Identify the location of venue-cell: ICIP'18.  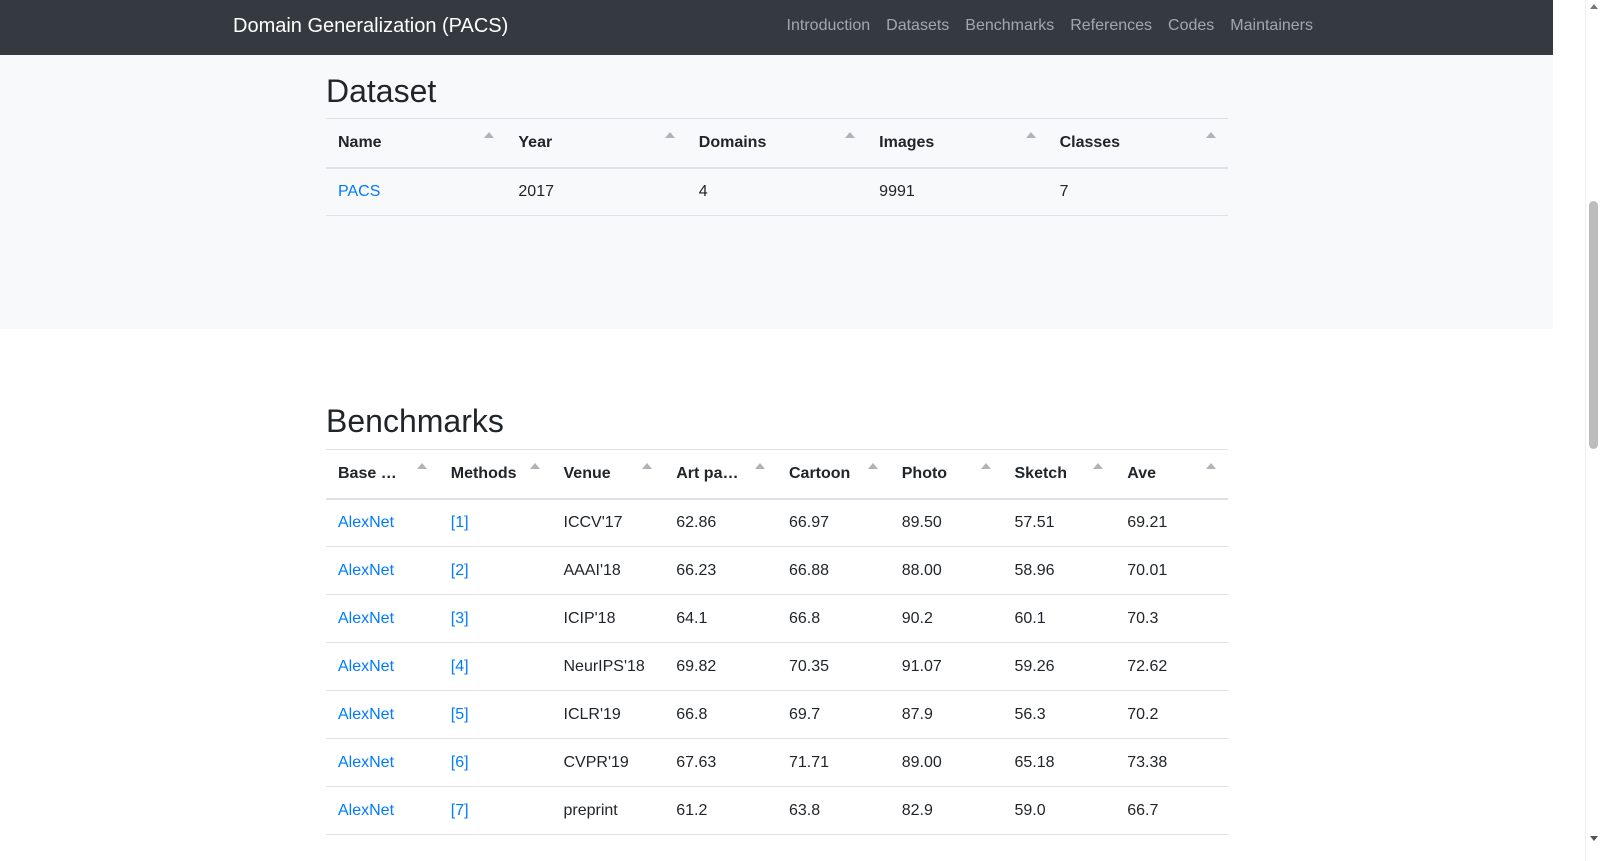
(608, 618).